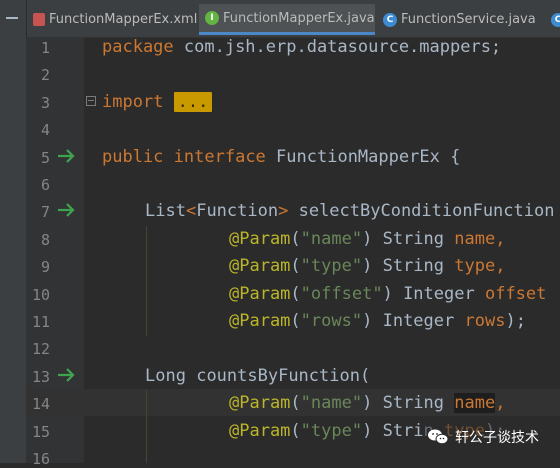 The width and height of the screenshot is (560, 468). Describe the element at coordinates (45, 185) in the screenshot. I see `line-number: 6` at that location.